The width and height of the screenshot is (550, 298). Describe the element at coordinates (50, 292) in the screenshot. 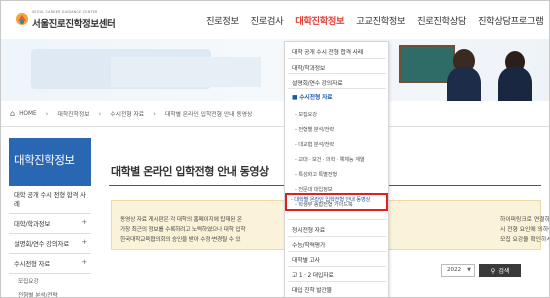

I see `sidebar-subitem: 전형별 분석/전략` at that location.